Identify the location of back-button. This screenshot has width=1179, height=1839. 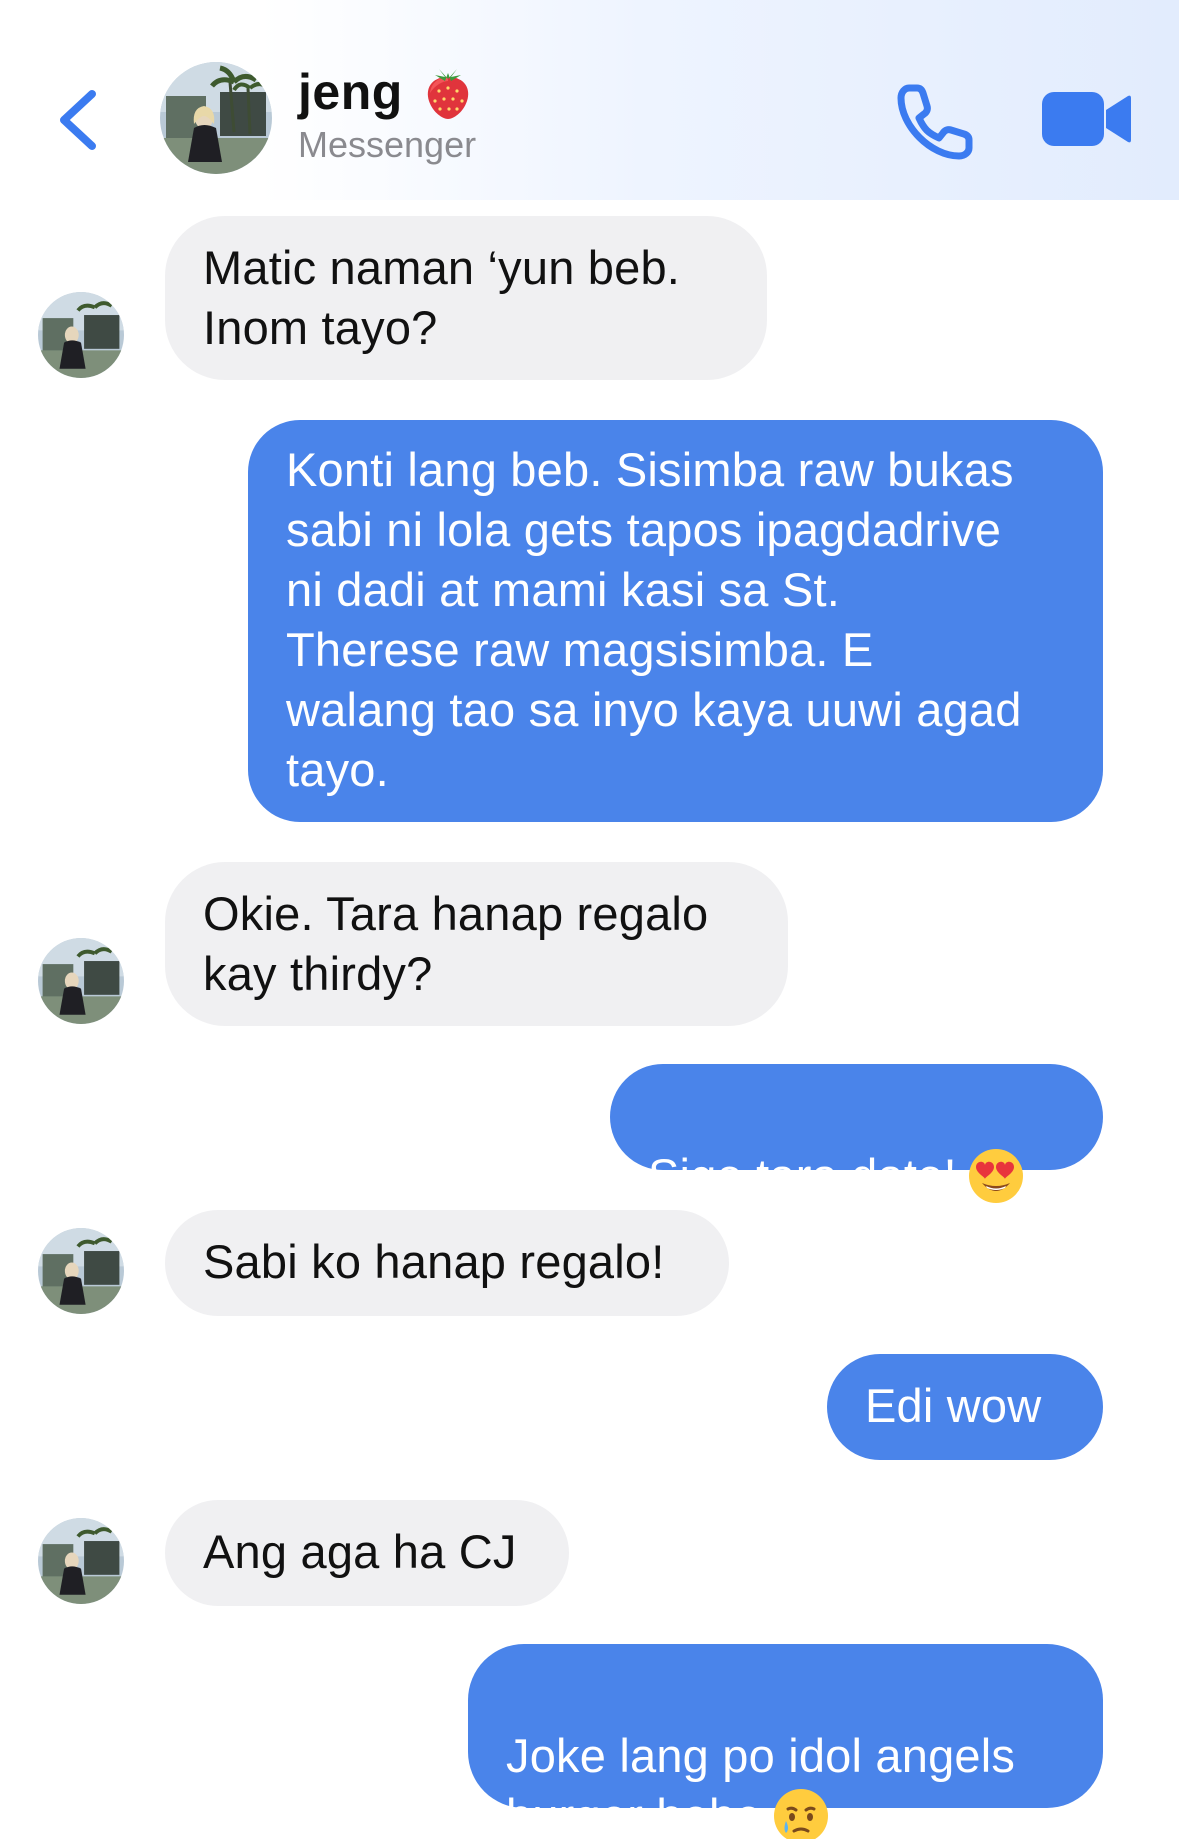
(80, 120).